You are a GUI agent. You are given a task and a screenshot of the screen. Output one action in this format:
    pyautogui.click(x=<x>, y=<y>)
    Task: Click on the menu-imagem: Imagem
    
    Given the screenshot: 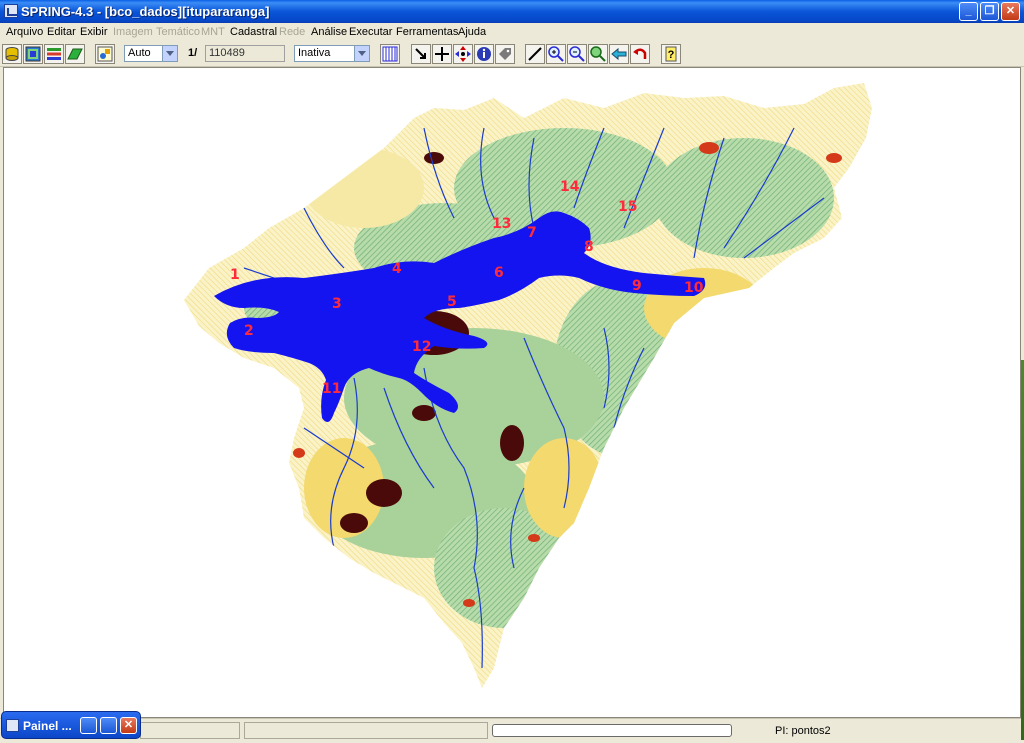 What is the action you would take?
    pyautogui.click(x=133, y=32)
    